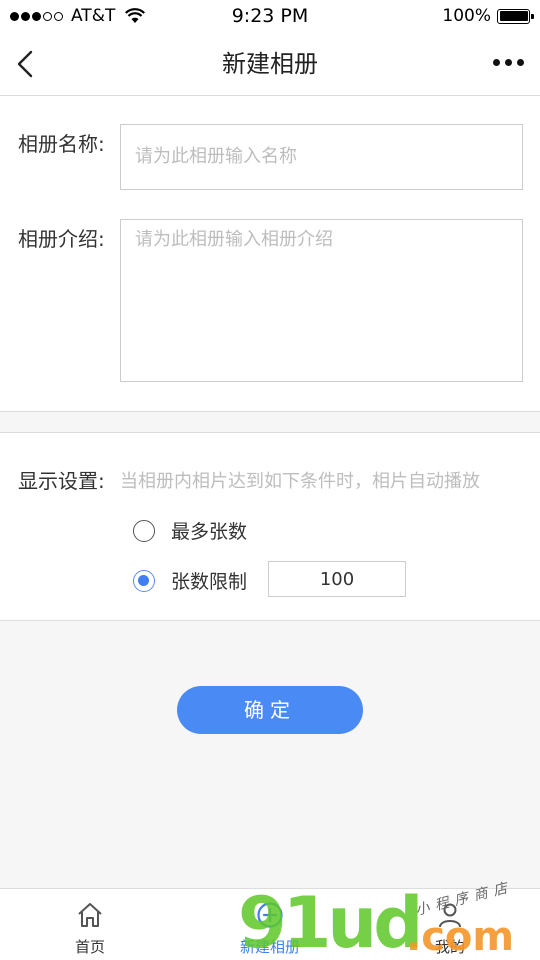  Describe the element at coordinates (209, 532) in the screenshot. I see `radio-label: 最多张数` at that location.